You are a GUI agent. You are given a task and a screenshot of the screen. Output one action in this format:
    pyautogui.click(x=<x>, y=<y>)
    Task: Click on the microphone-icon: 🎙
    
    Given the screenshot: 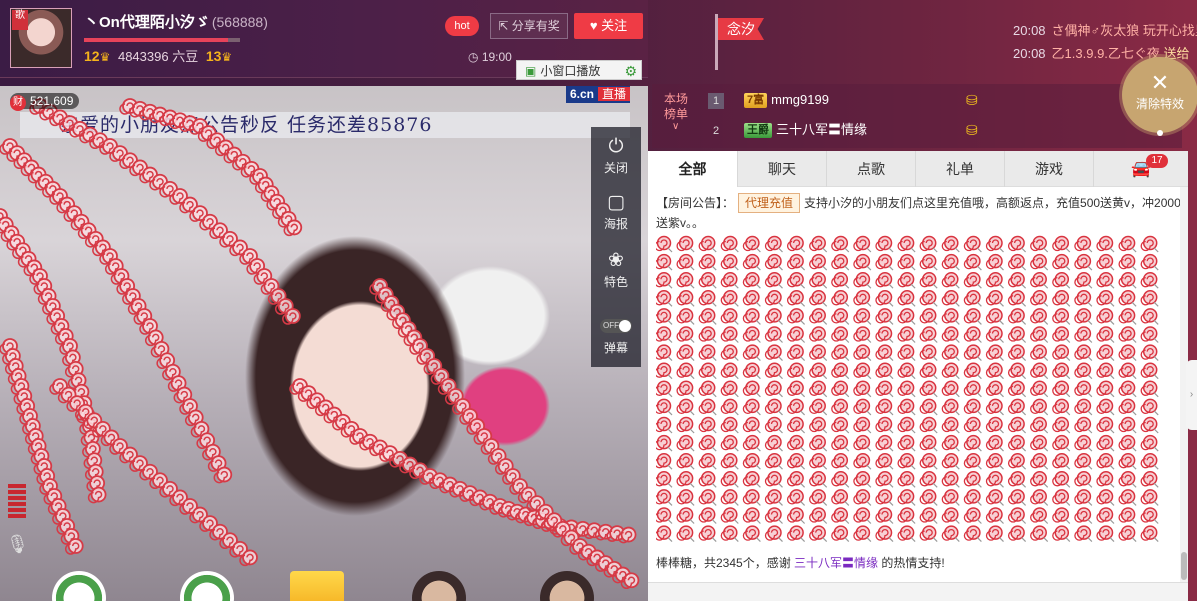 What is the action you would take?
    pyautogui.click(x=17, y=545)
    